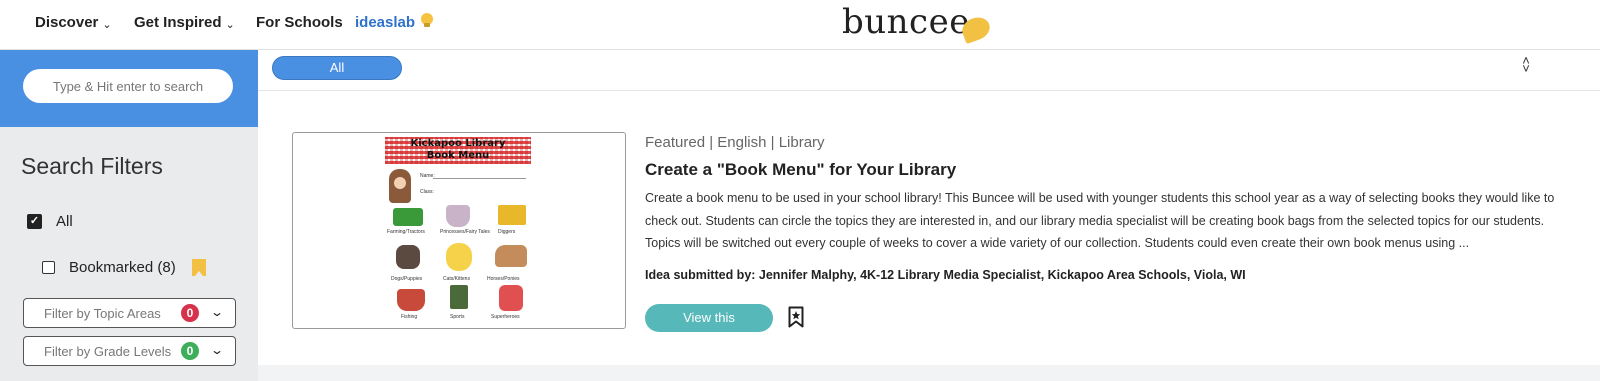 The image size is (1600, 381). I want to click on dog-icon, so click(408, 257).